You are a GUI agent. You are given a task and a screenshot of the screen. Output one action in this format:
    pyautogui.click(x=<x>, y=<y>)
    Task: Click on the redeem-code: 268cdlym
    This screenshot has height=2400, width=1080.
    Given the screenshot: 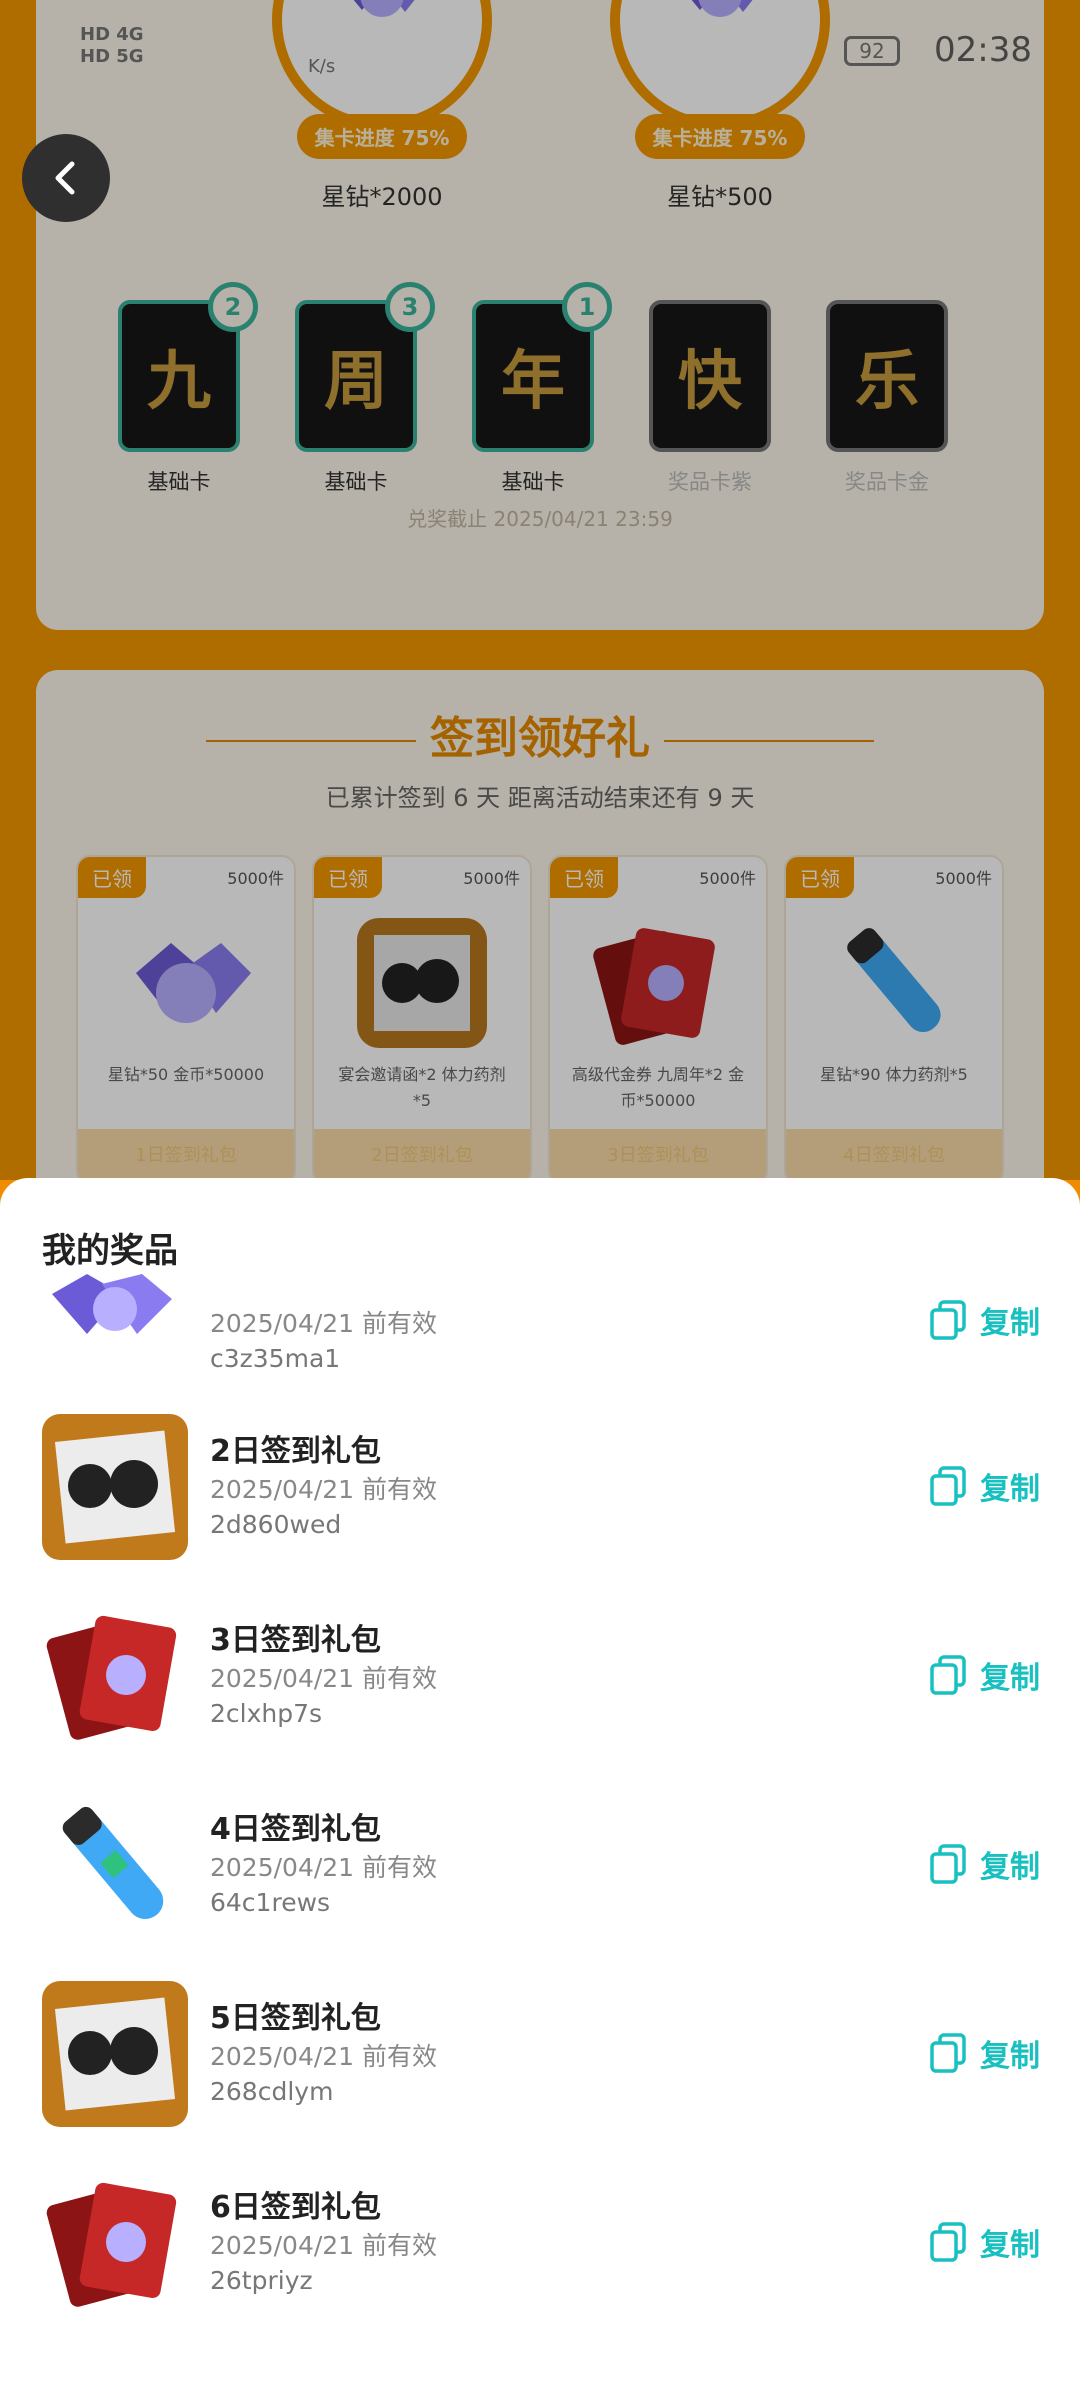 What is the action you would take?
    pyautogui.click(x=272, y=2091)
    